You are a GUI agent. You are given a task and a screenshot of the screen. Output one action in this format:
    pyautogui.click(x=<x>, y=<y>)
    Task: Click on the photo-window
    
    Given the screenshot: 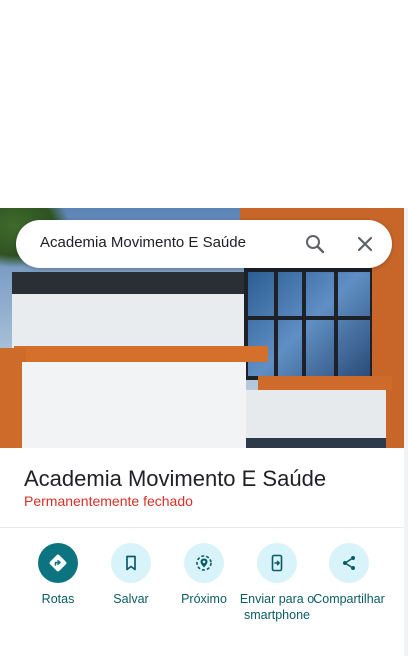 What is the action you would take?
    pyautogui.click(x=309, y=324)
    